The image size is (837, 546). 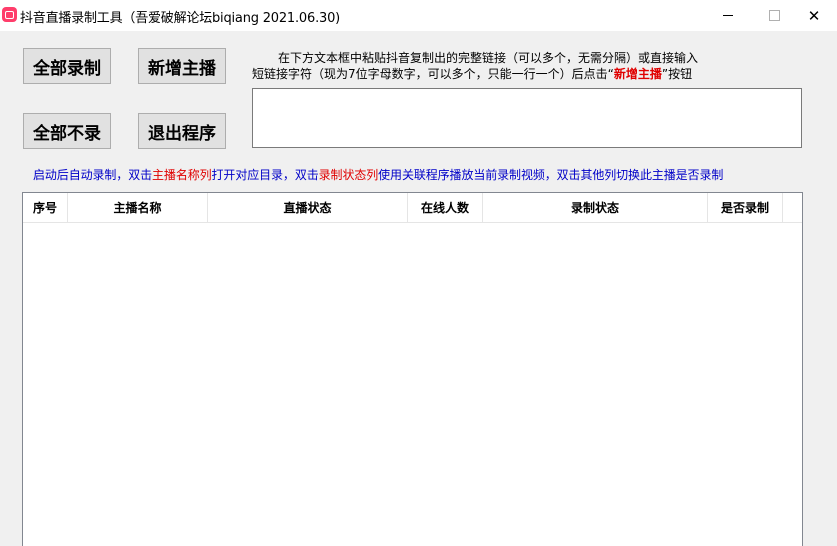 What do you see at coordinates (433, 74) in the screenshot?
I see `instruction-line-2-before: 短链接字符（现为7位字母数字，可以多个，只能一行一个）后点击“` at bounding box center [433, 74].